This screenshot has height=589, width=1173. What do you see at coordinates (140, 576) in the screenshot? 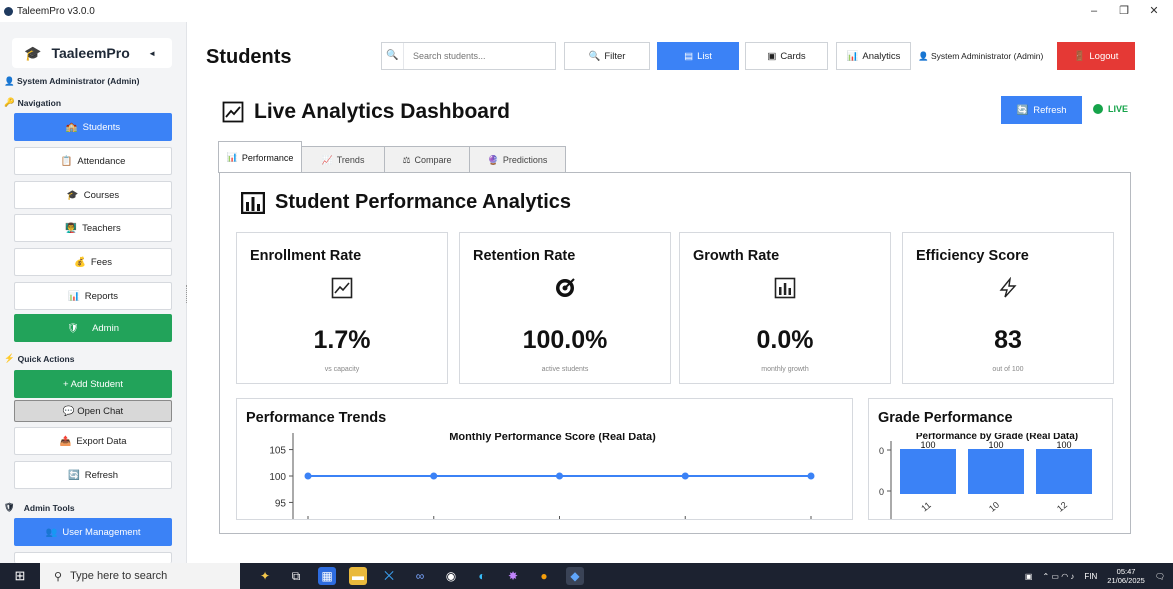
I see `taskbar-search: ⚲ Type here to search` at bounding box center [140, 576].